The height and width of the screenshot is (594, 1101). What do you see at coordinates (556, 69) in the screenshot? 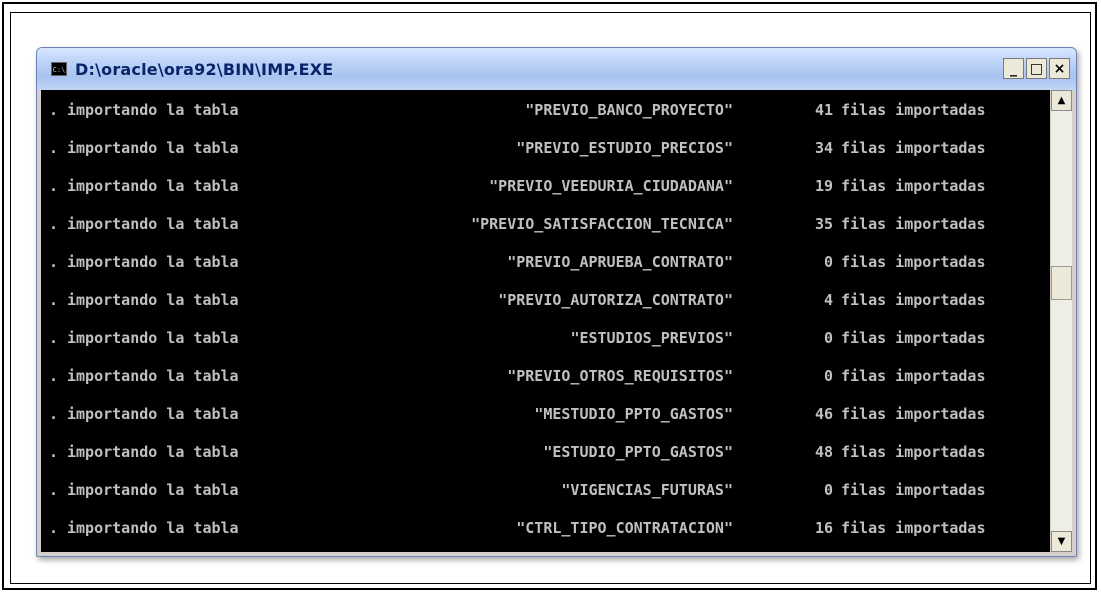
I see `title-bar: C:\ D:\oracle\ora92\BIN\IMP.EXE _ □ ×` at bounding box center [556, 69].